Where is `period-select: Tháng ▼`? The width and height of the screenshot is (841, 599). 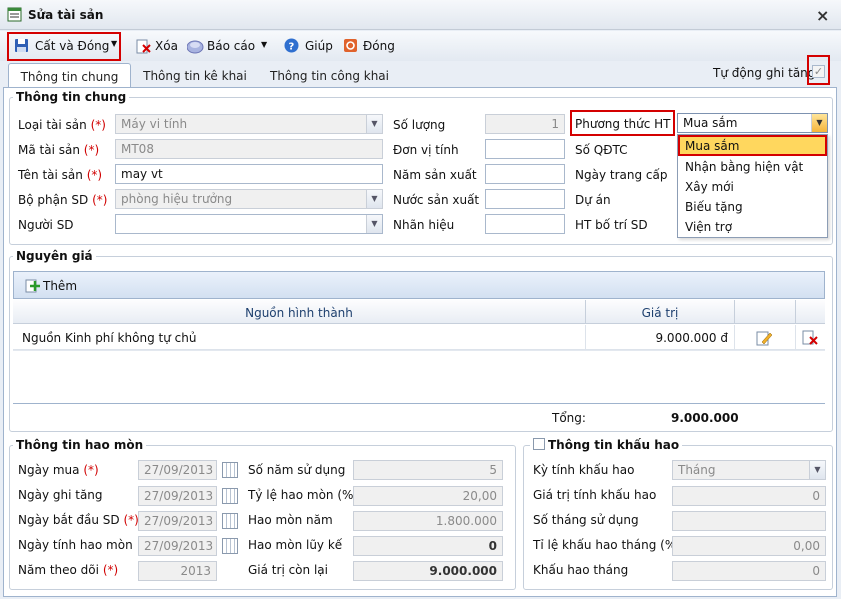
period-select: Tháng ▼ is located at coordinates (749, 470).